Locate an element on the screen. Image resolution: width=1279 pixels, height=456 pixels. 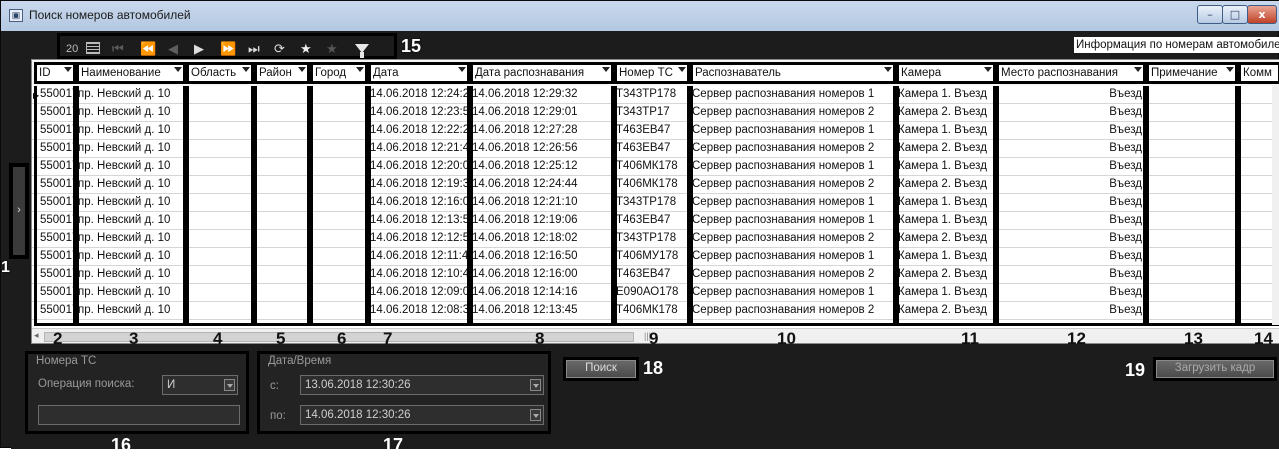
column-header: ID is located at coordinates (55, 73).